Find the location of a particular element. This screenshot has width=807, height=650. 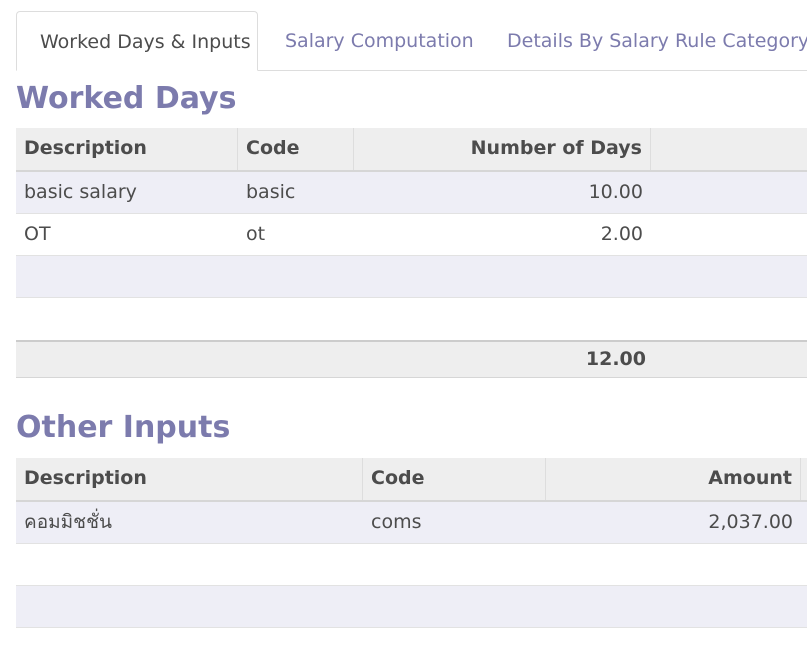

other-inputs-title: Other Inputs is located at coordinates (123, 427).